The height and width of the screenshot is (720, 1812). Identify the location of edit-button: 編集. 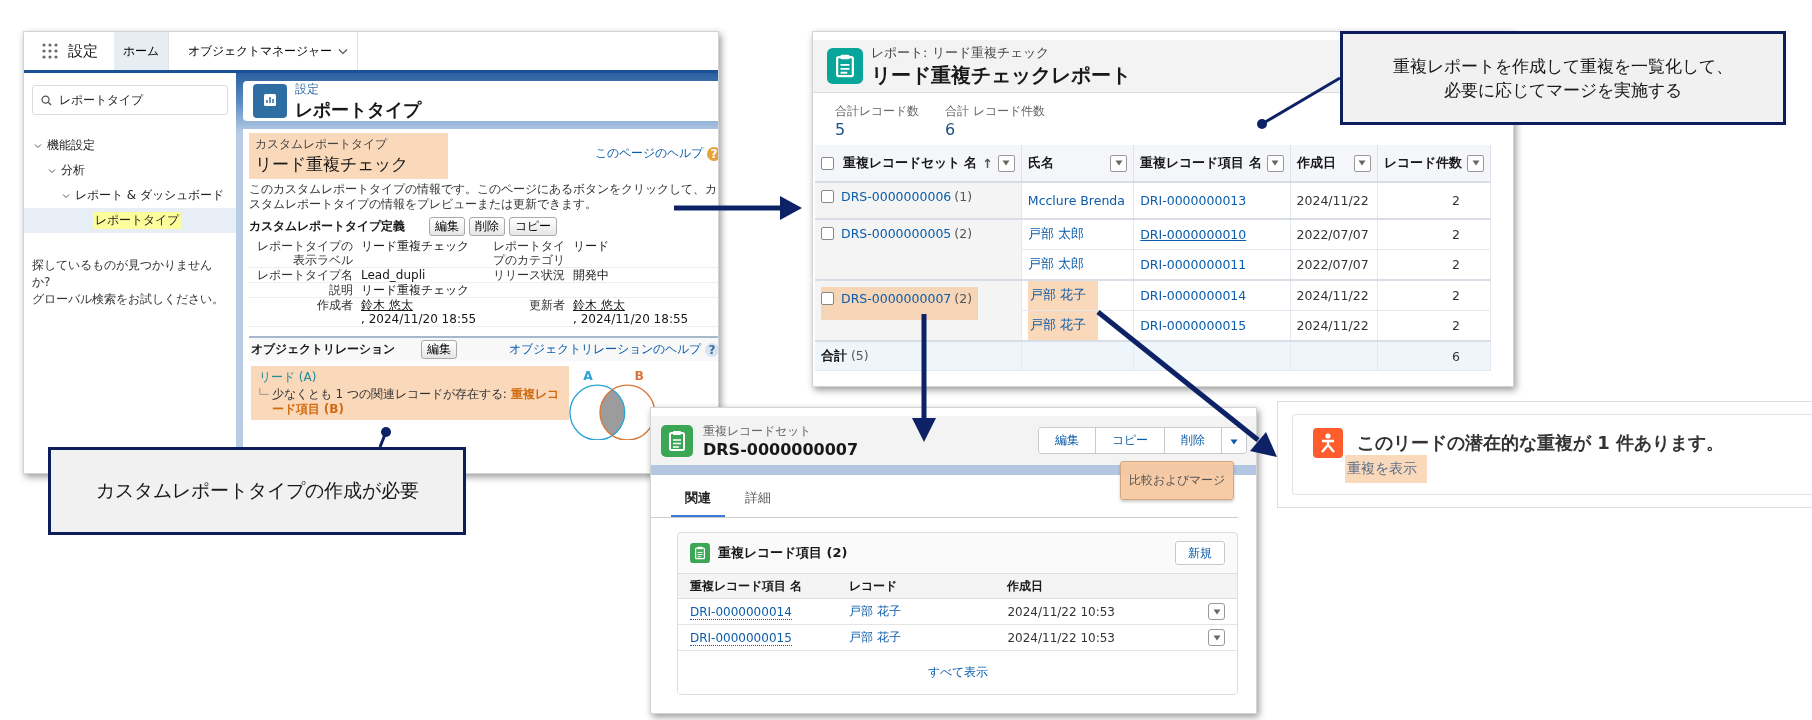
(439, 349).